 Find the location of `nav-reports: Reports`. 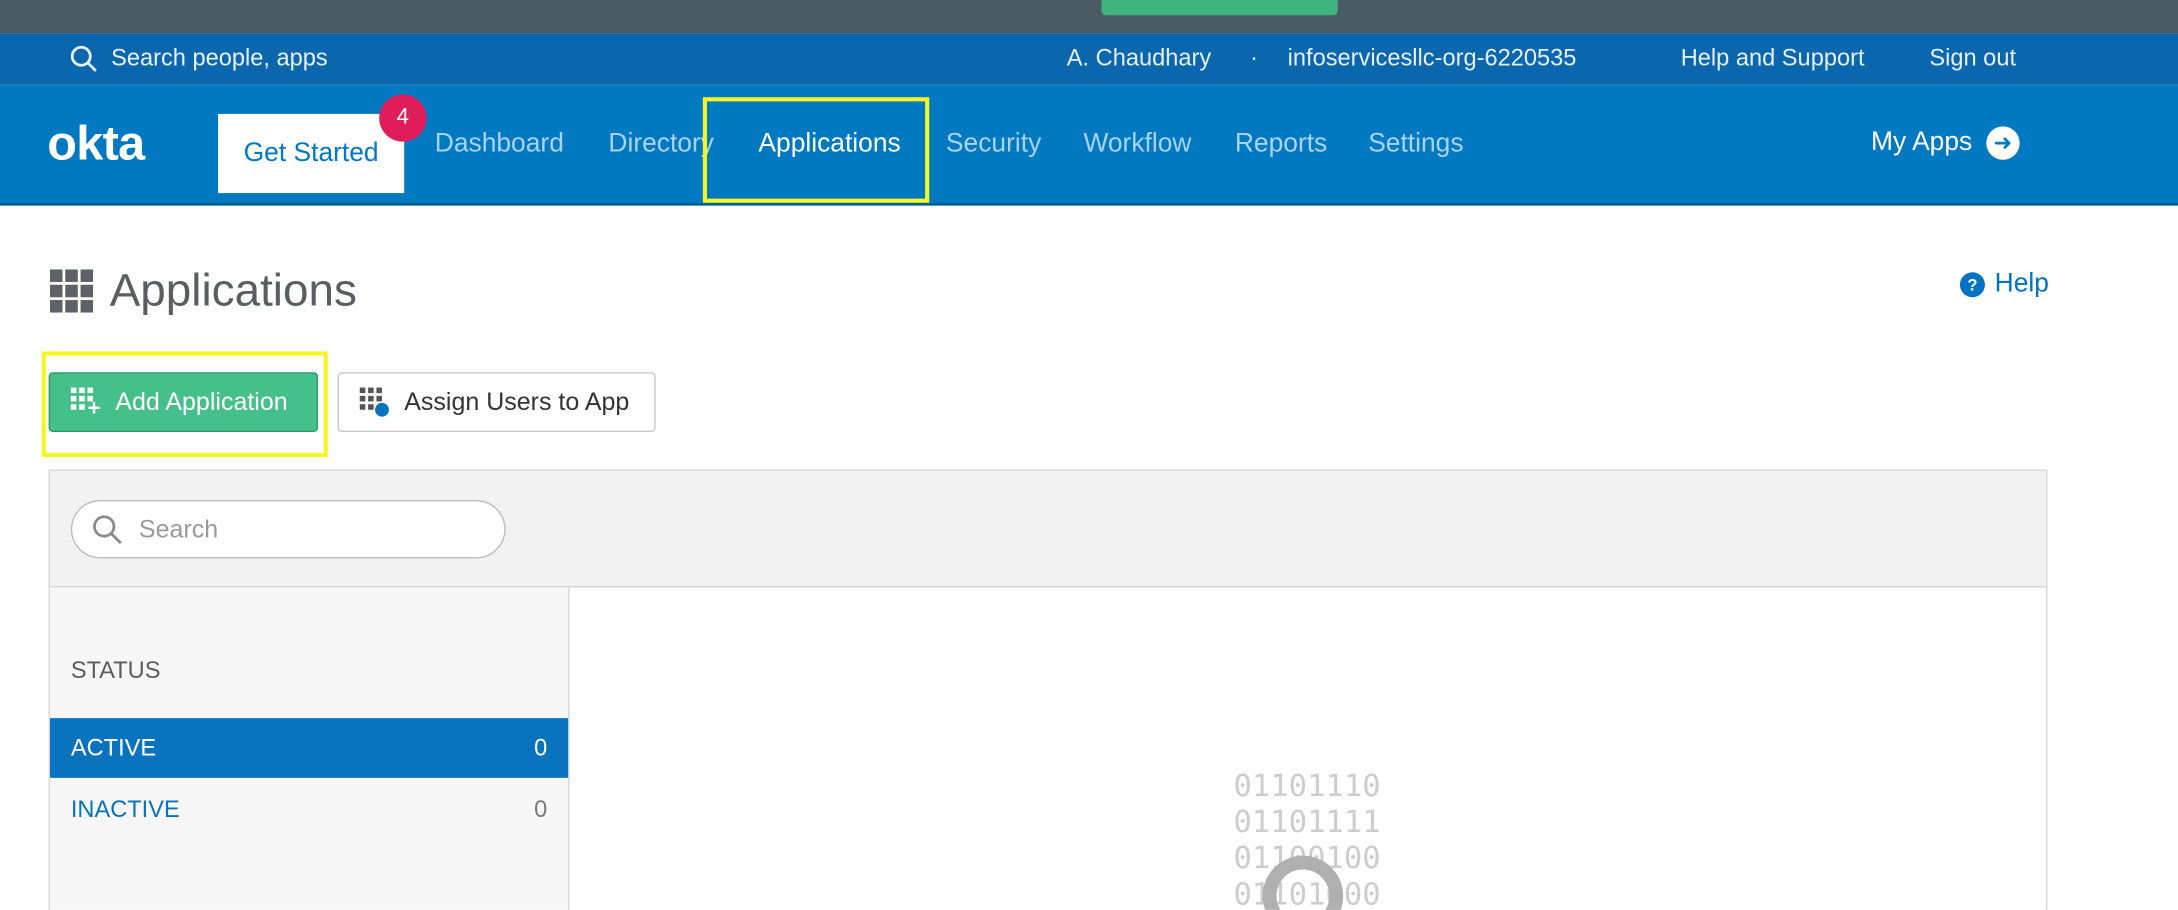

nav-reports: Reports is located at coordinates (1281, 144).